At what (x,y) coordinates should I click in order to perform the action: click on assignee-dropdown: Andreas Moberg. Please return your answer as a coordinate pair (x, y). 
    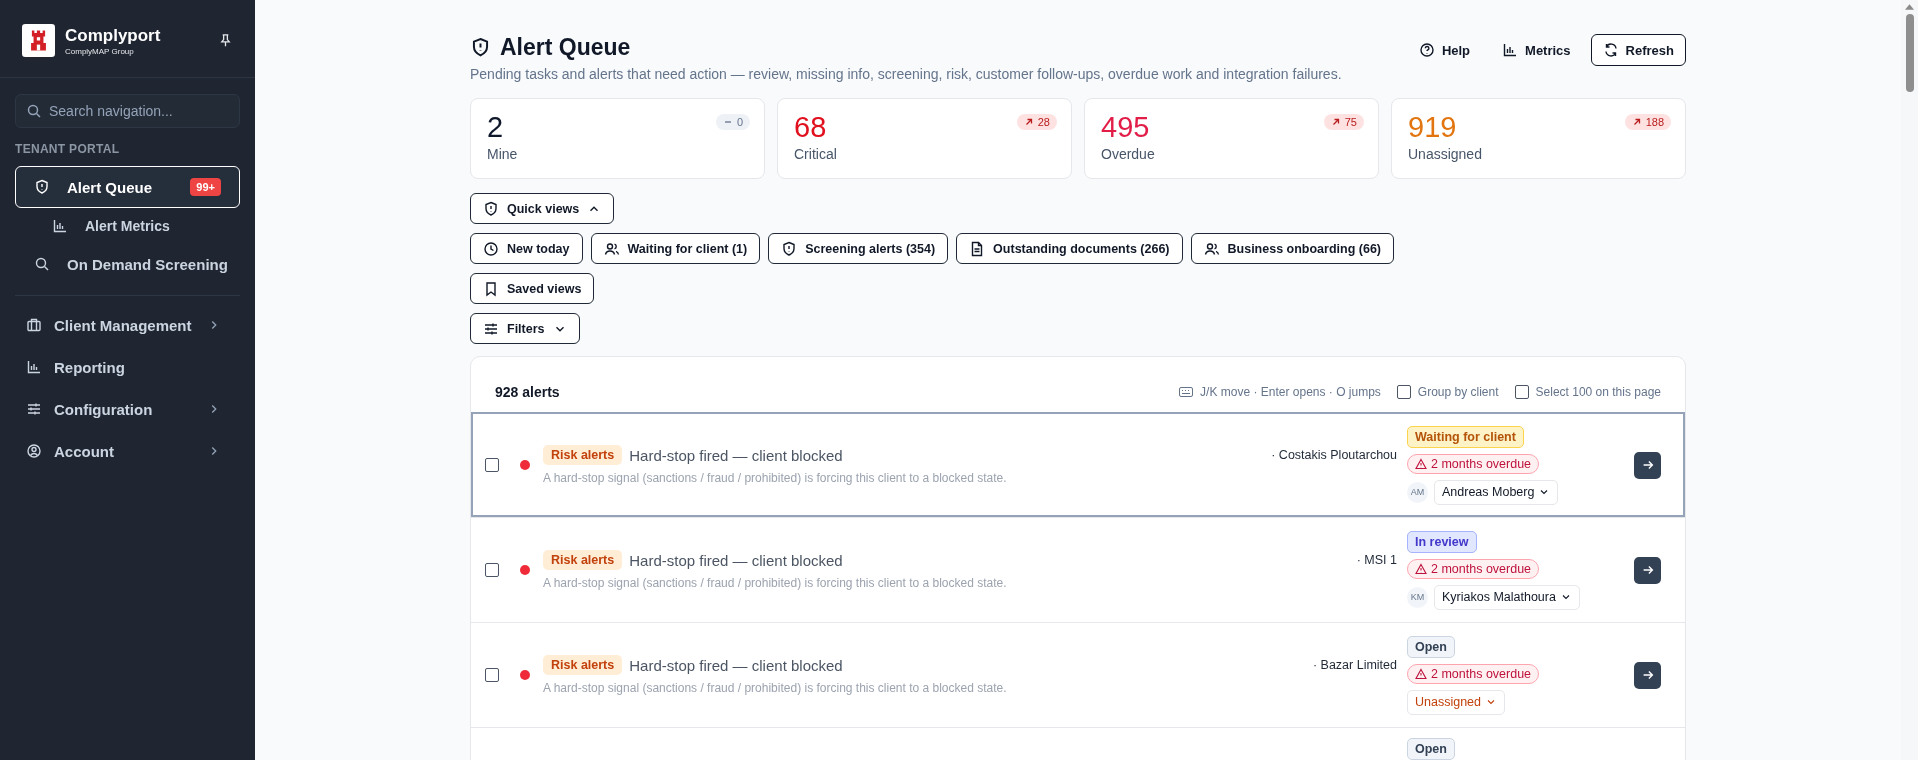
    Looking at the image, I should click on (1496, 492).